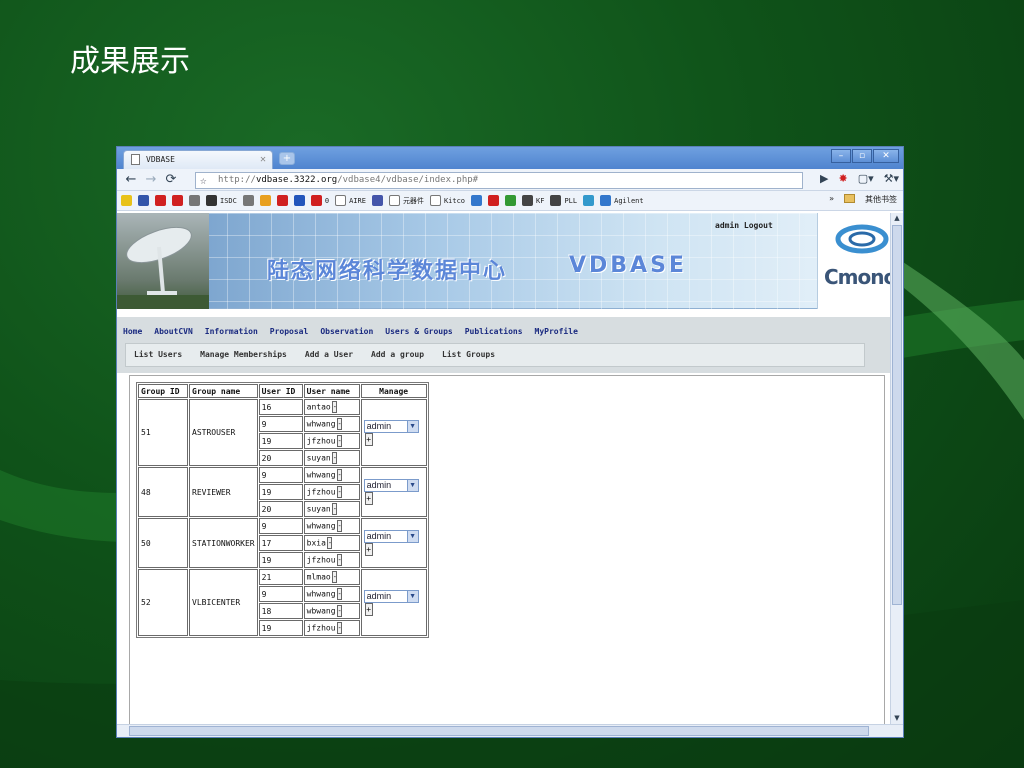  What do you see at coordinates (510, 158) in the screenshot?
I see `title-bar: VDBASE ✕ + – ▫ ✕` at bounding box center [510, 158].